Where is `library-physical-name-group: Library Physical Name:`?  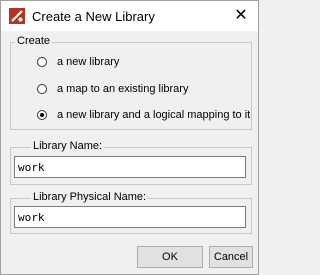 library-physical-name-group: Library Physical Name: is located at coordinates (131, 212).